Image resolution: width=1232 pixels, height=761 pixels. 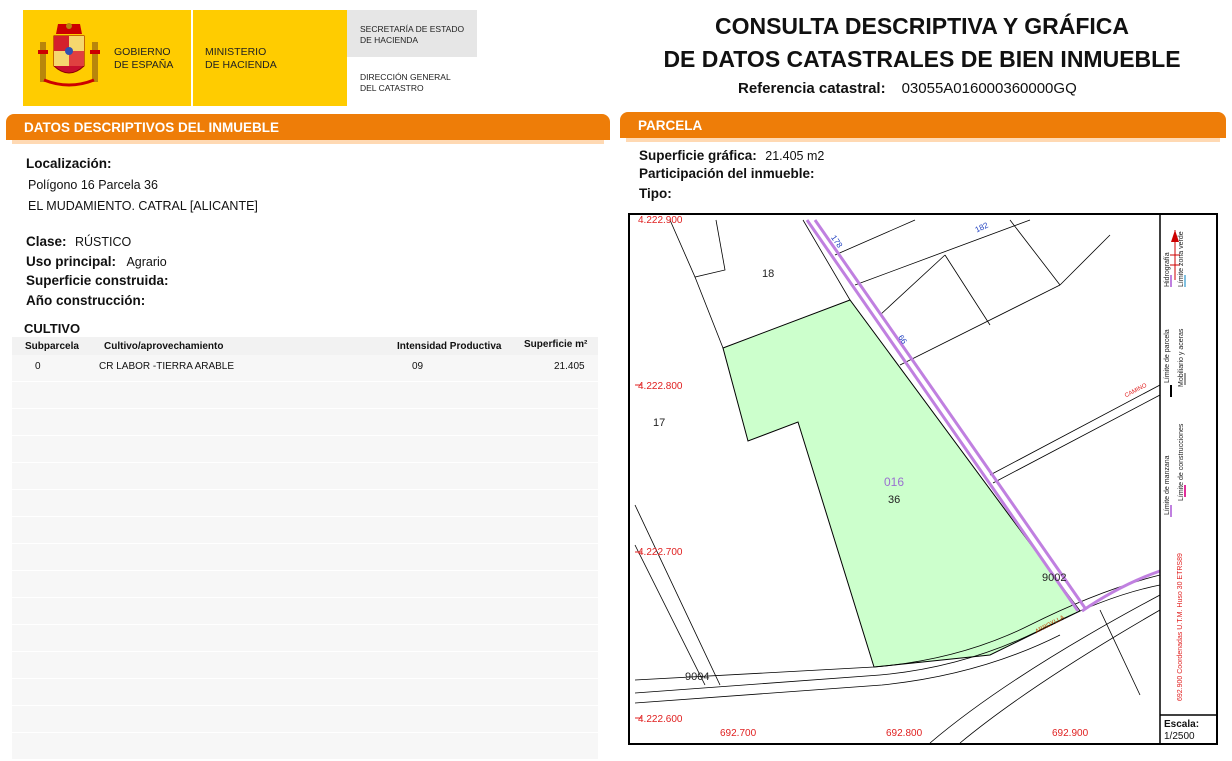 What do you see at coordinates (989, 88) in the screenshot?
I see `ref-value: 03055A016000360000GQ` at bounding box center [989, 88].